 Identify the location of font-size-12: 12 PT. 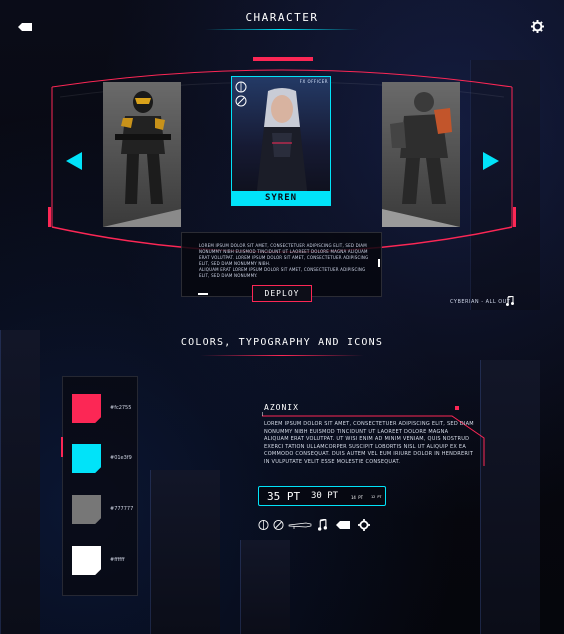
(376, 497).